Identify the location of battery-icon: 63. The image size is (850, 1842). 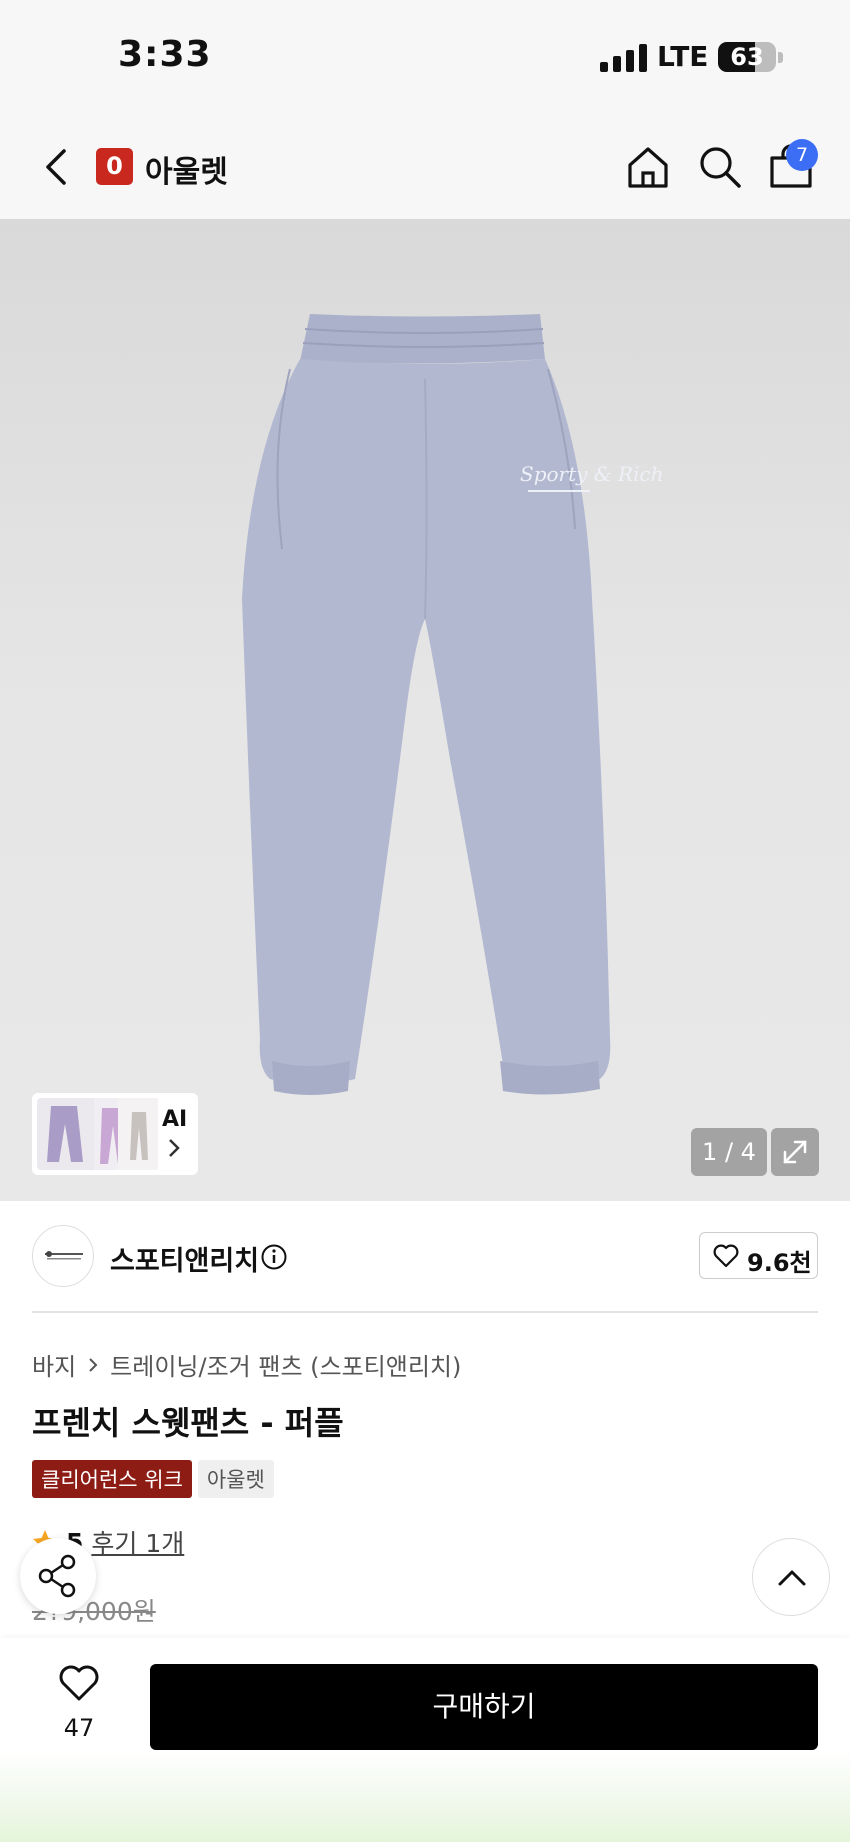
(747, 57).